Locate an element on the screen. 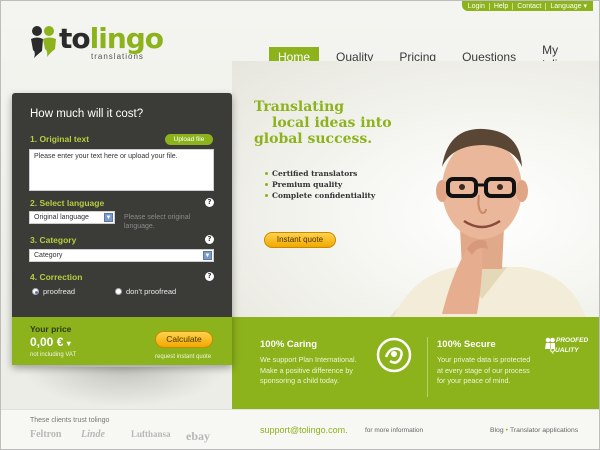  badge-line-2: QUALITY is located at coordinates (564, 350).